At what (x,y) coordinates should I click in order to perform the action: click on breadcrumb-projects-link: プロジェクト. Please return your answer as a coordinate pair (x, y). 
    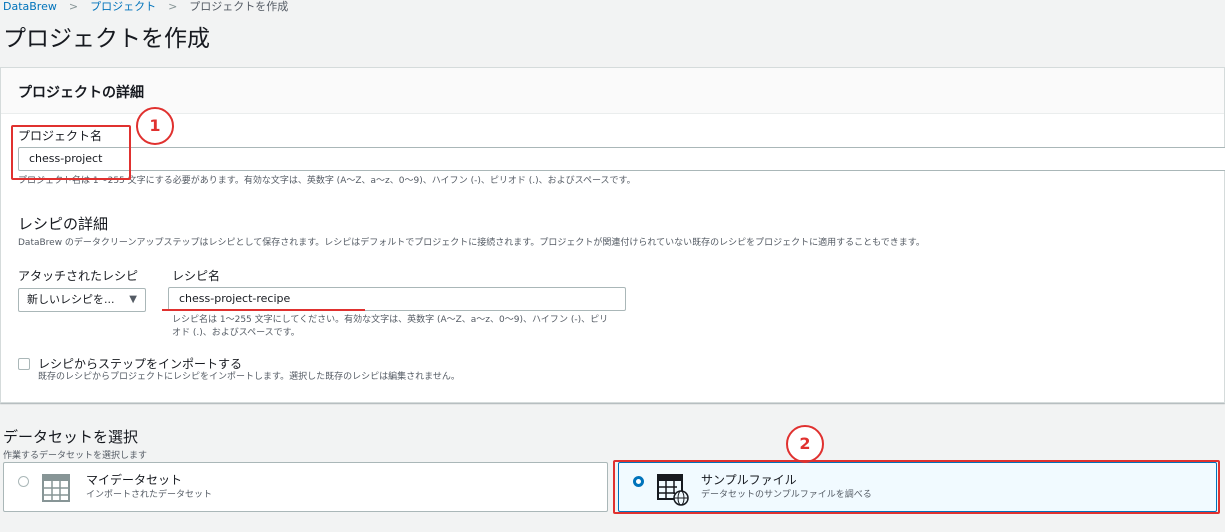
    Looking at the image, I should click on (123, 7).